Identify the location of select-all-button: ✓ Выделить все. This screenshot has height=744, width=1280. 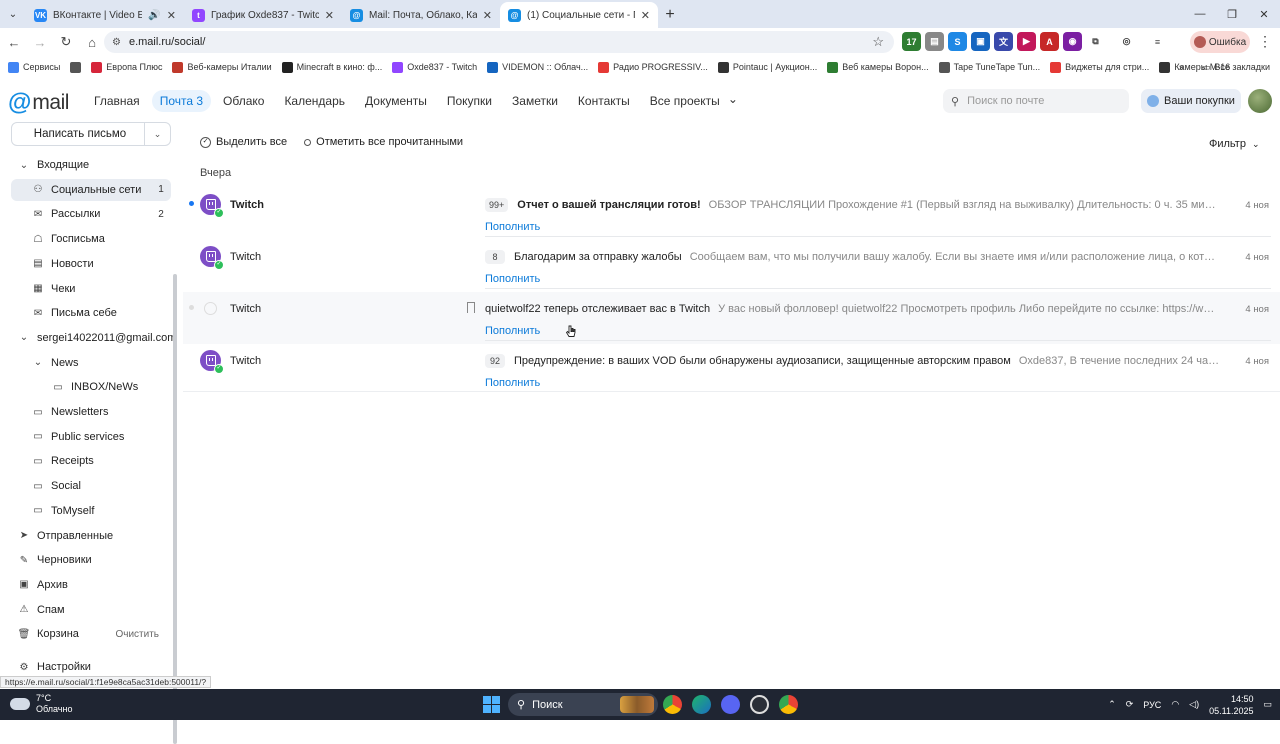
(243, 142).